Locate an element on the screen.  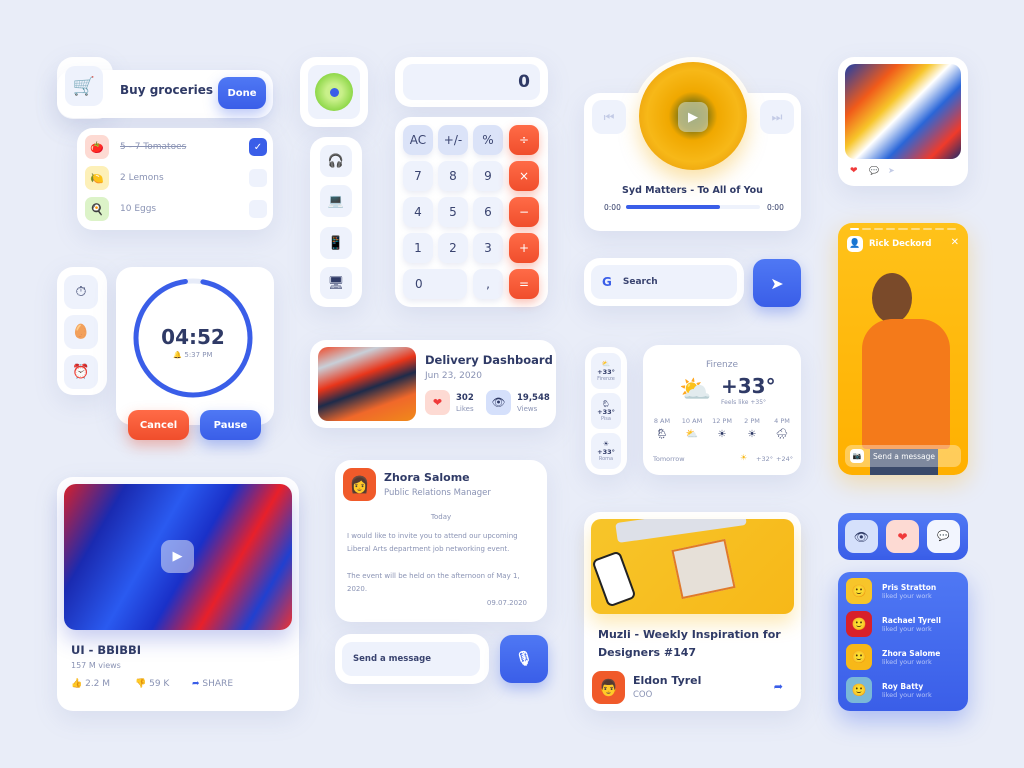
tab-views: 👁 is located at coordinates (861, 536).